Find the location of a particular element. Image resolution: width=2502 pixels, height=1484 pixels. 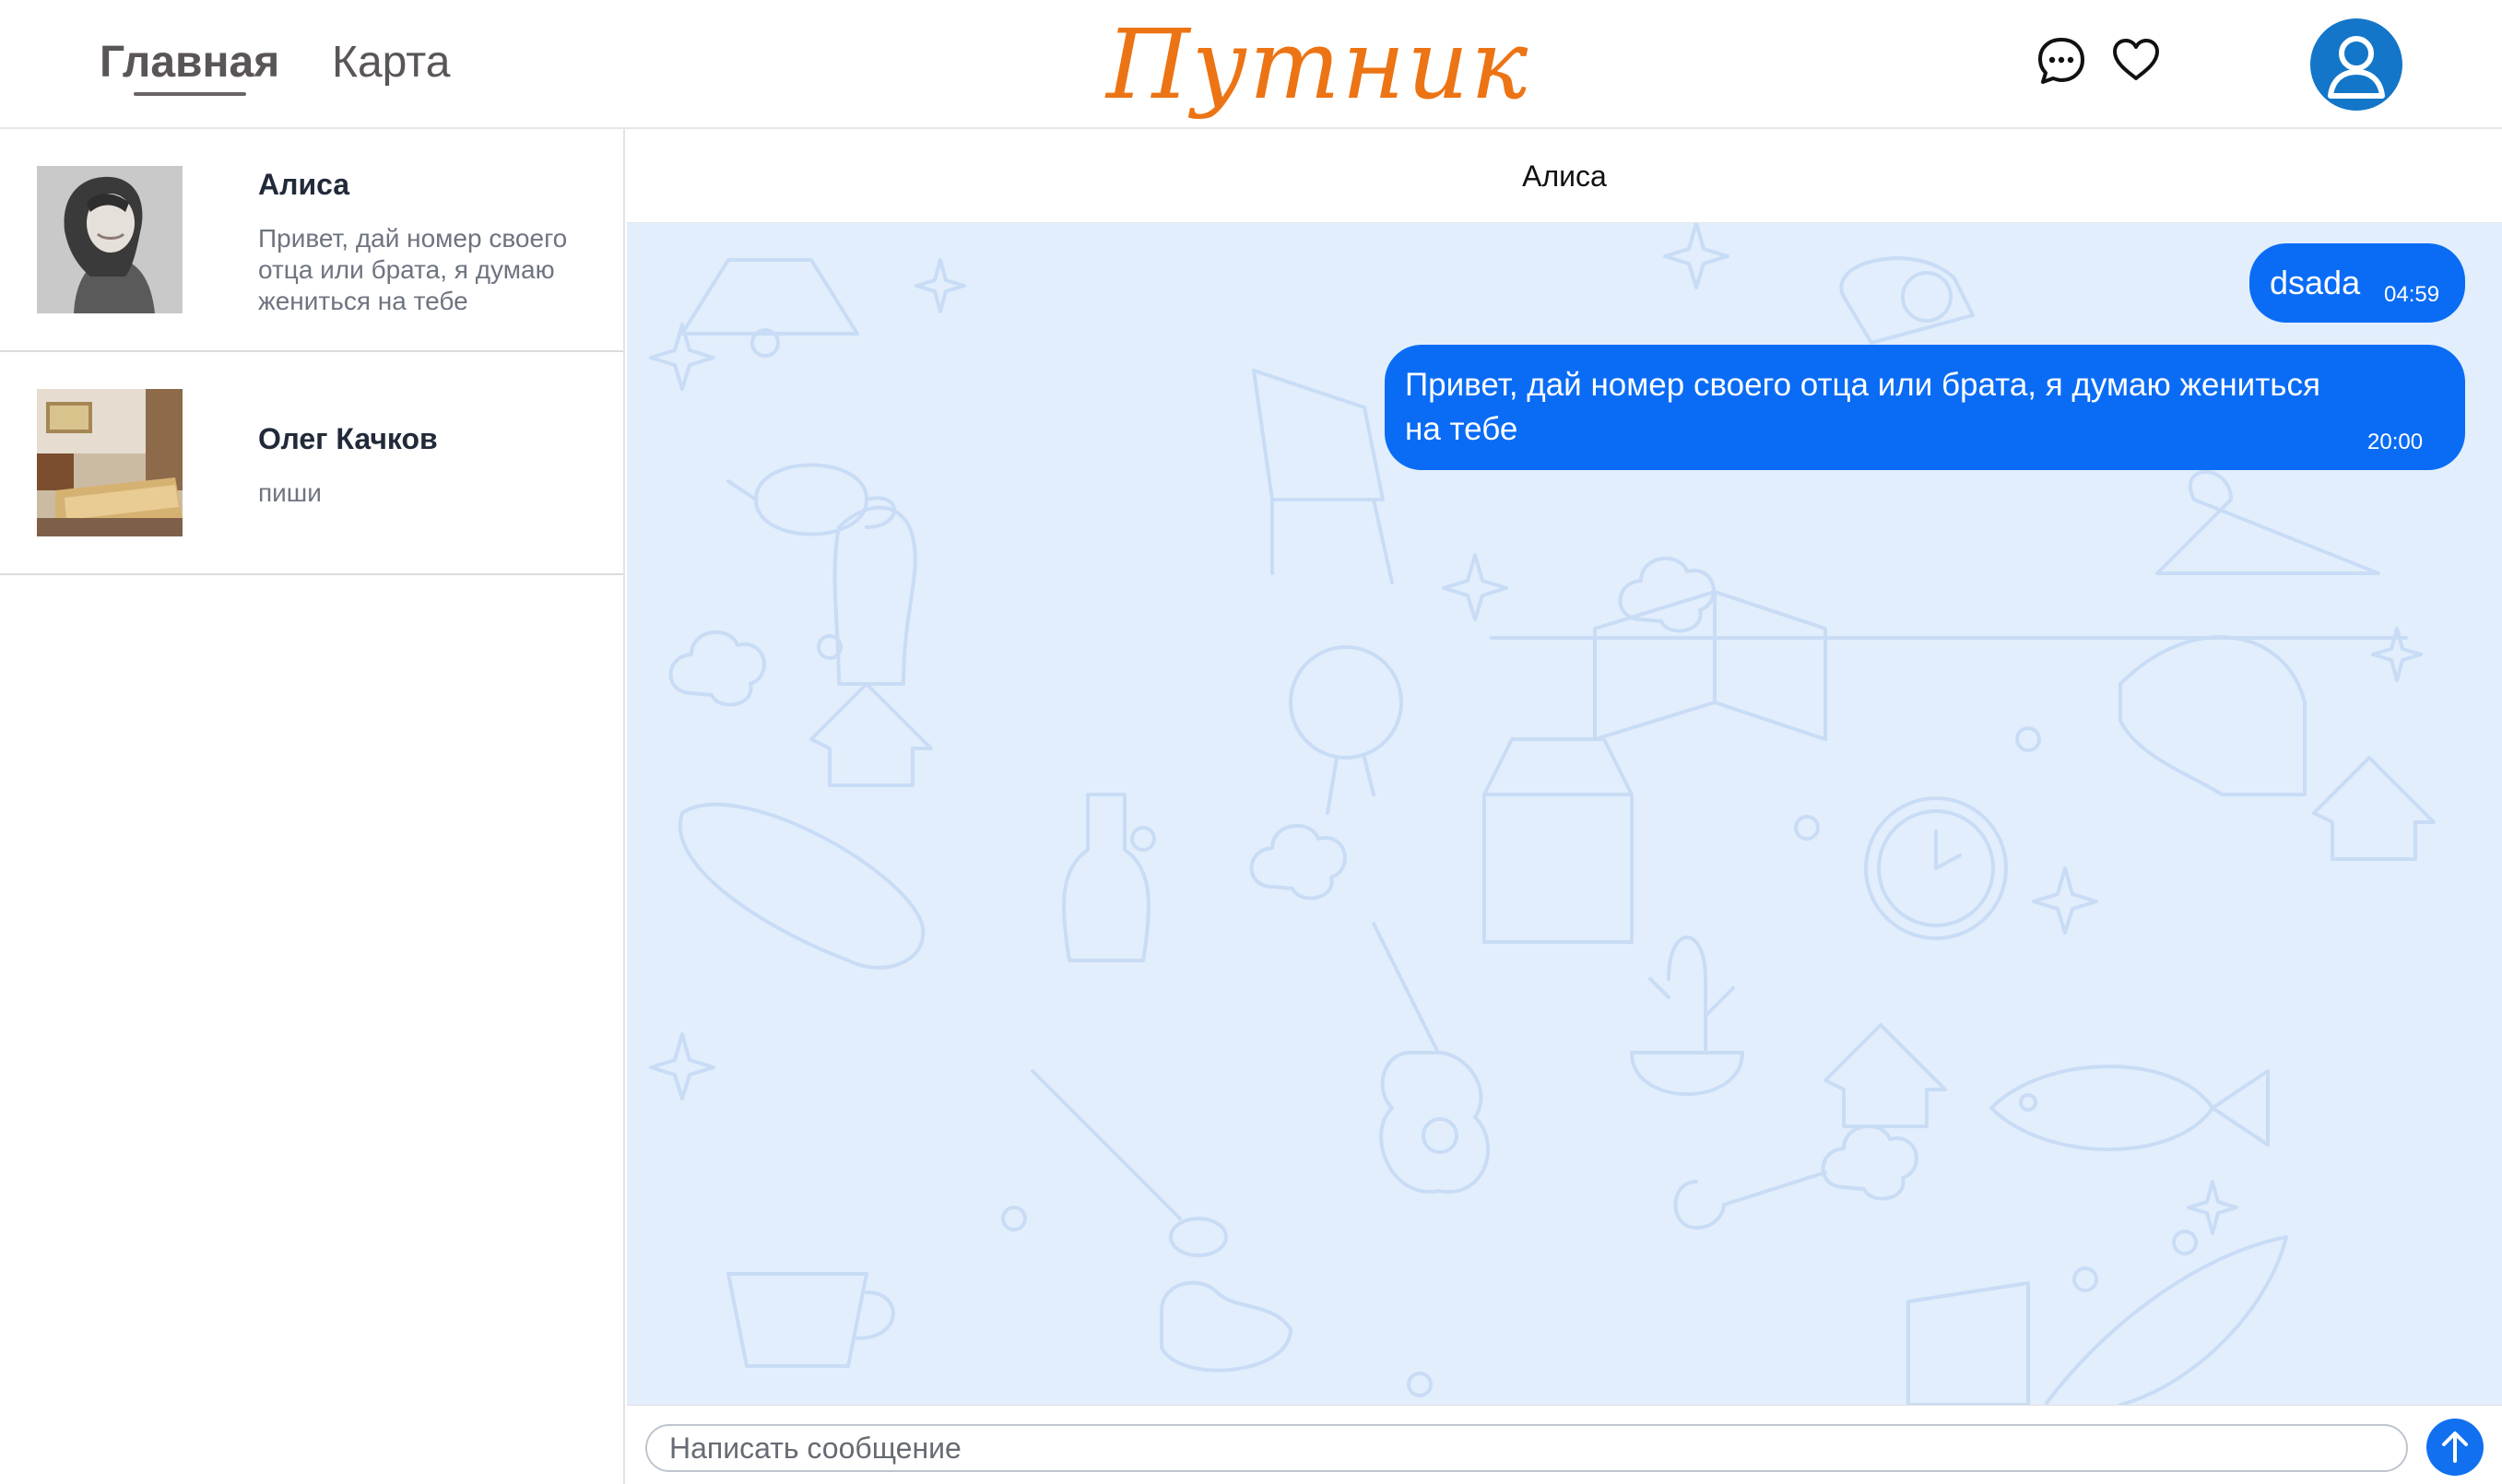

nav-map-link: Карта is located at coordinates (391, 63).